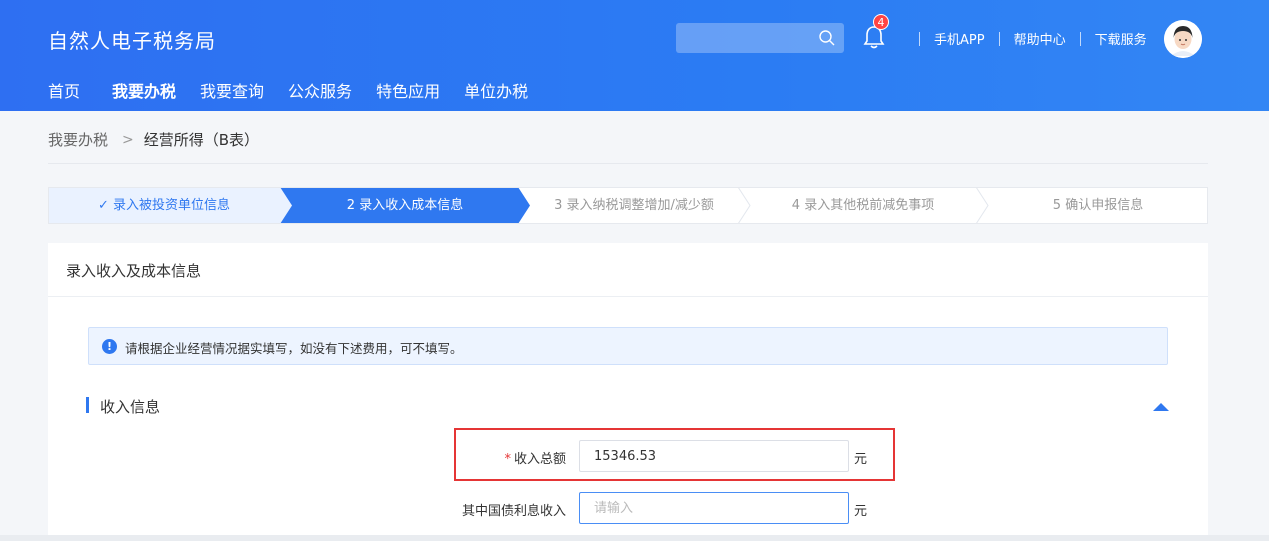 The width and height of the screenshot is (1269, 541). I want to click on nav-unit-tax: 单位办税, so click(496, 92).